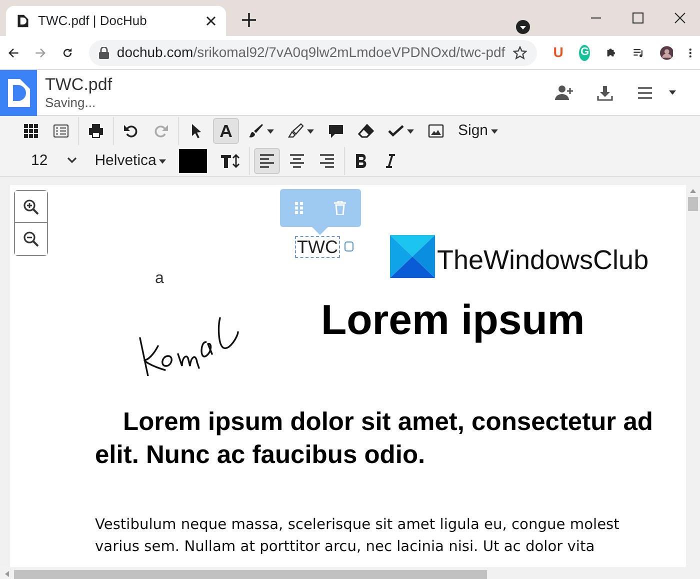 This screenshot has width=700, height=579. I want to click on eraser-icon, so click(366, 131).